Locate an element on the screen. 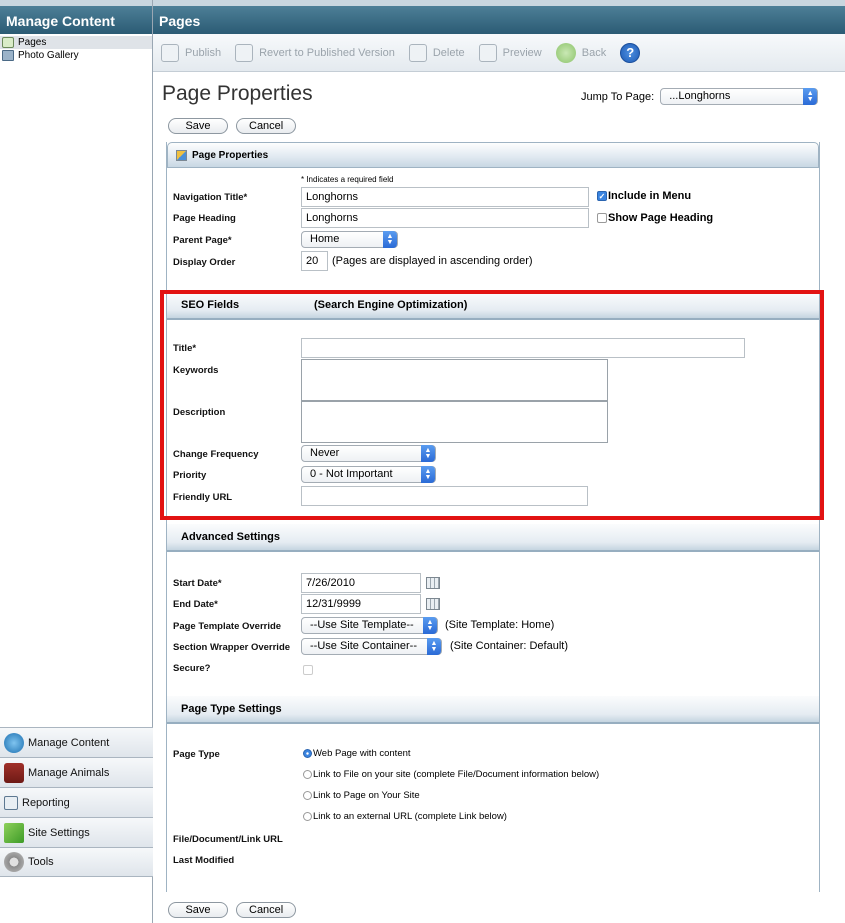 The height and width of the screenshot is (923, 845). tree-item-photo-gallery: Photo Gallery is located at coordinates (76, 55).